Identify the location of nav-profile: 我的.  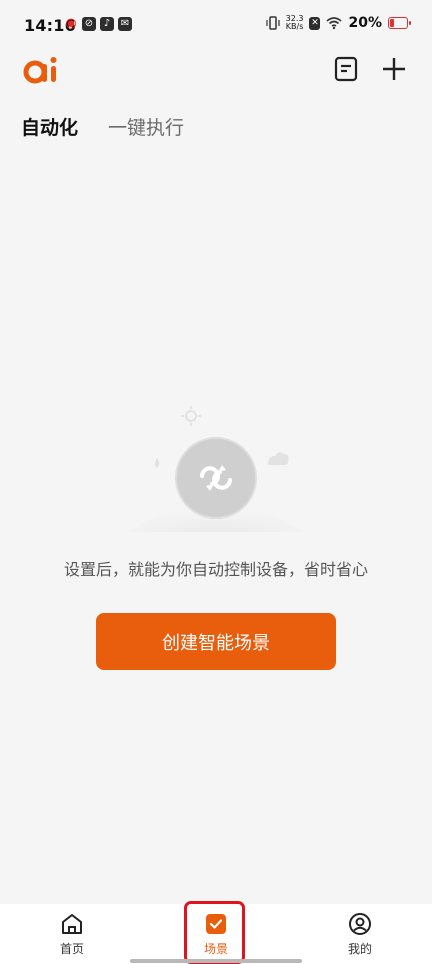
(360, 934).